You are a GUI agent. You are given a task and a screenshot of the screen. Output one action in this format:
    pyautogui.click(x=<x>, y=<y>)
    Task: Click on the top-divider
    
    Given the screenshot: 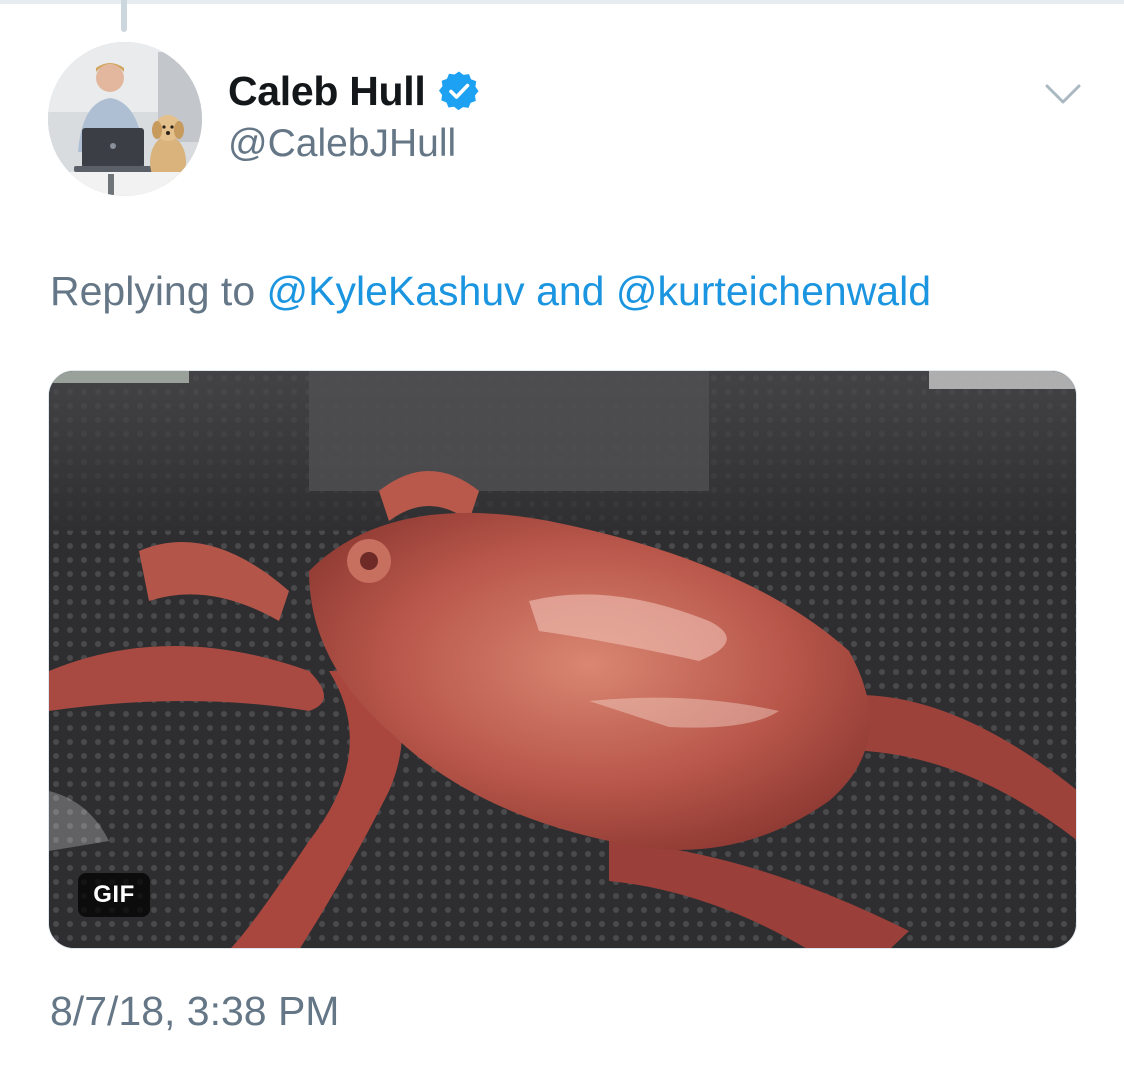 What is the action you would take?
    pyautogui.click(x=562, y=2)
    